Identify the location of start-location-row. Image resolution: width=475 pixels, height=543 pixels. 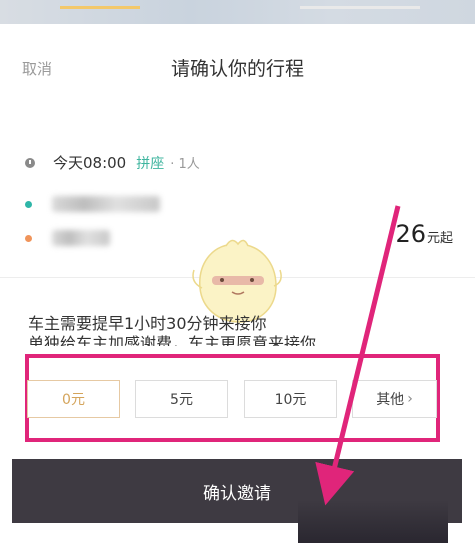
(92, 204).